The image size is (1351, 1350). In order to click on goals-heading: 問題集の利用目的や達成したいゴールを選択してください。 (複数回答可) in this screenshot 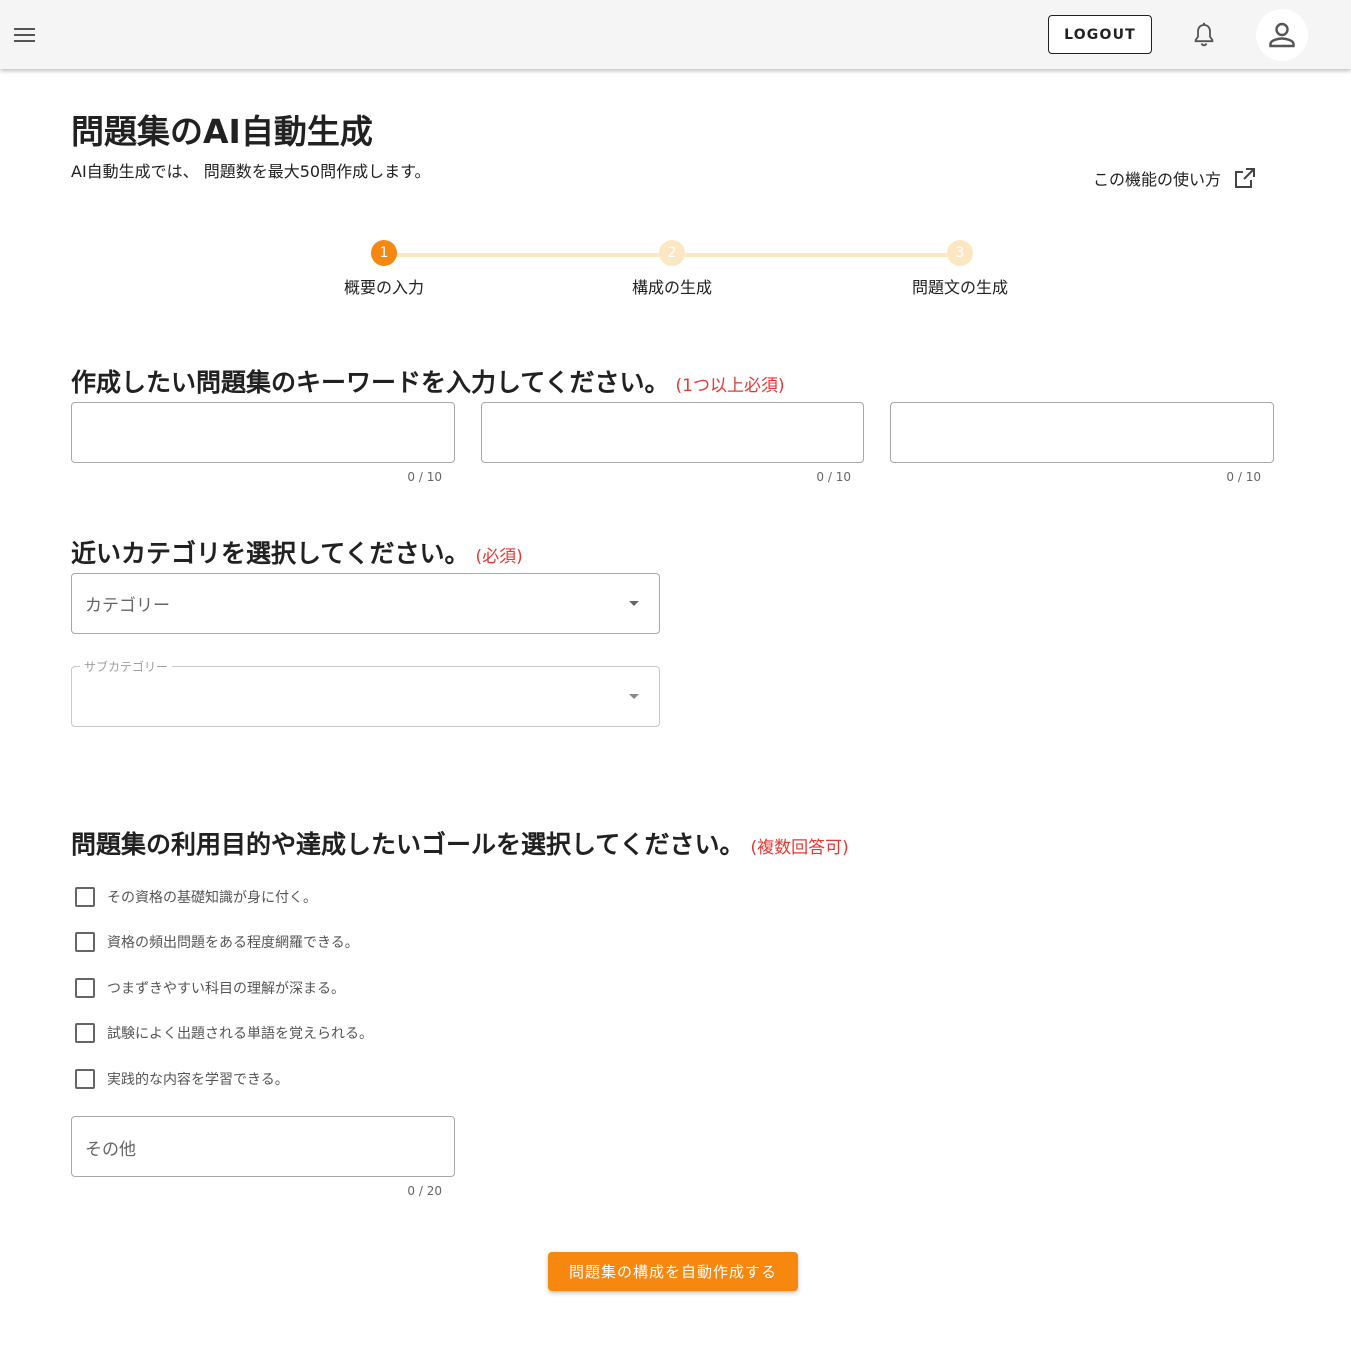, I will do `click(460, 846)`.